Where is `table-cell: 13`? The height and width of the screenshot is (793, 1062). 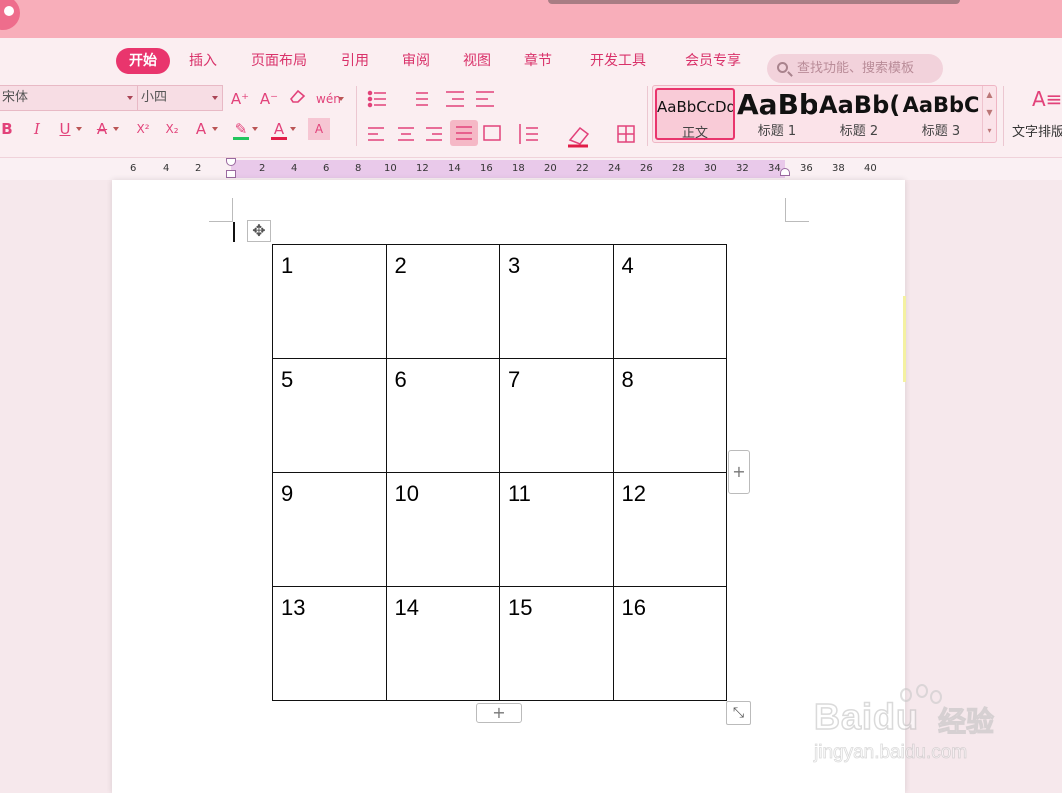 table-cell: 13 is located at coordinates (329, 643).